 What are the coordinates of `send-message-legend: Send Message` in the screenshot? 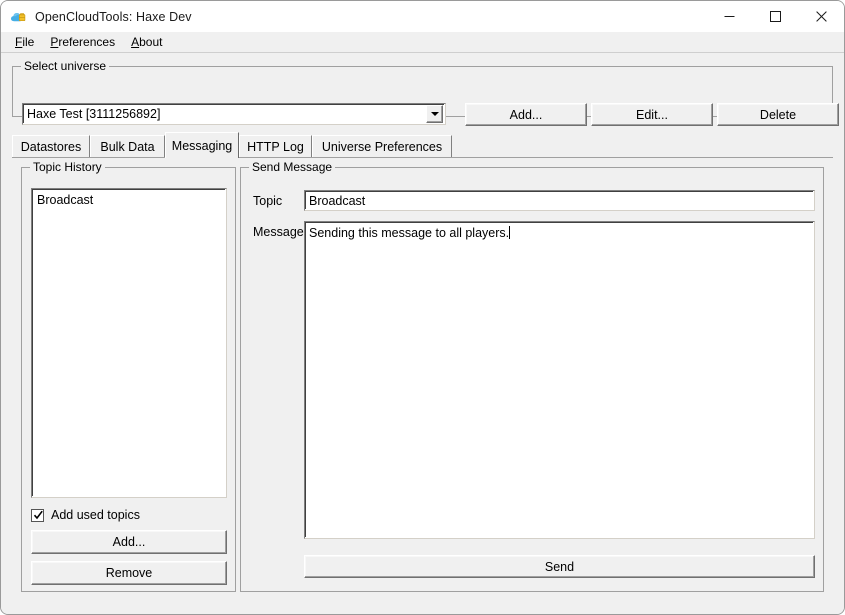 It's located at (292, 167).